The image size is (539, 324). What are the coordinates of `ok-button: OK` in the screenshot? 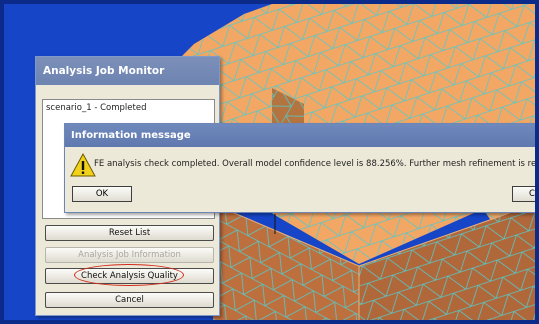 It's located at (102, 194).